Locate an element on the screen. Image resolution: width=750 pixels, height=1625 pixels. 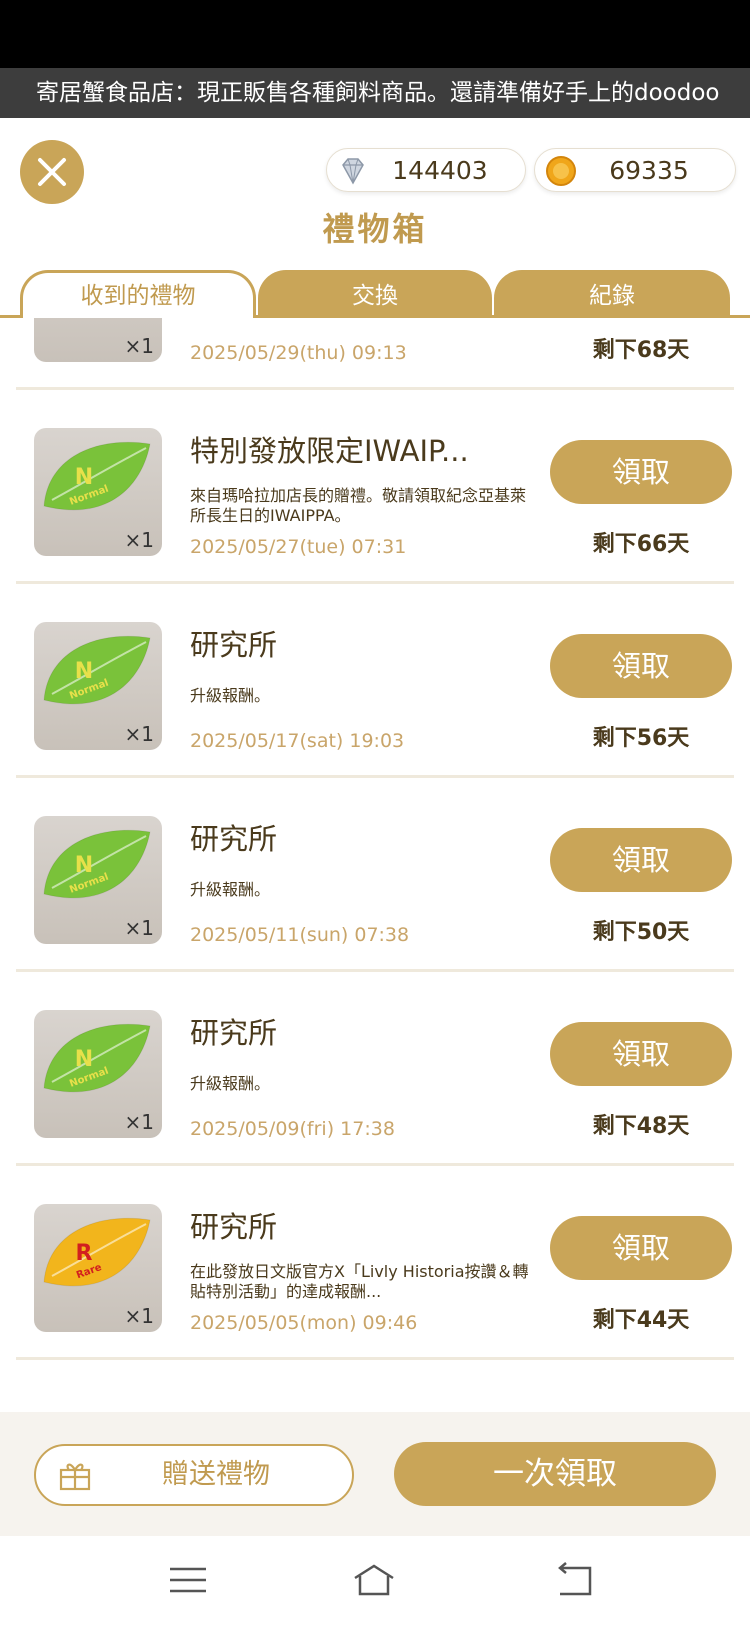
coin-balance: 69335 is located at coordinates (635, 170).